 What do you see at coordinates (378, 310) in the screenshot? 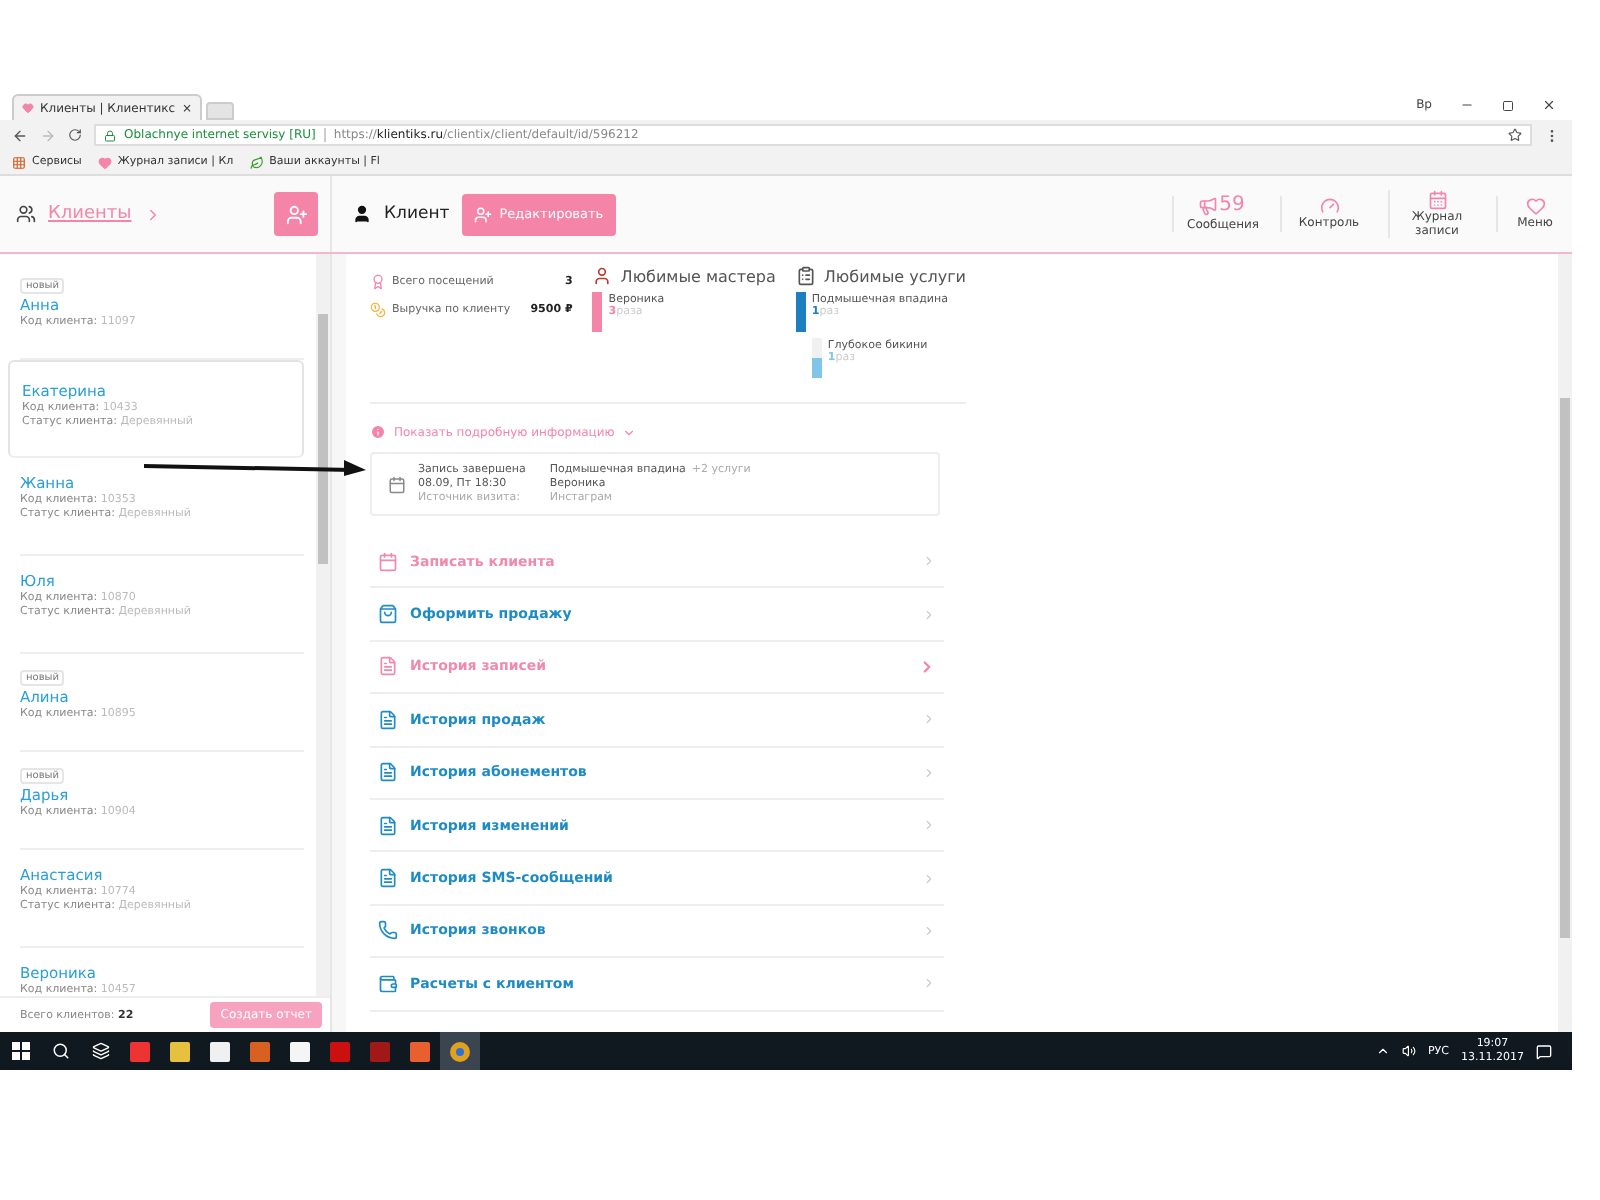
I see `coins-icon` at bounding box center [378, 310].